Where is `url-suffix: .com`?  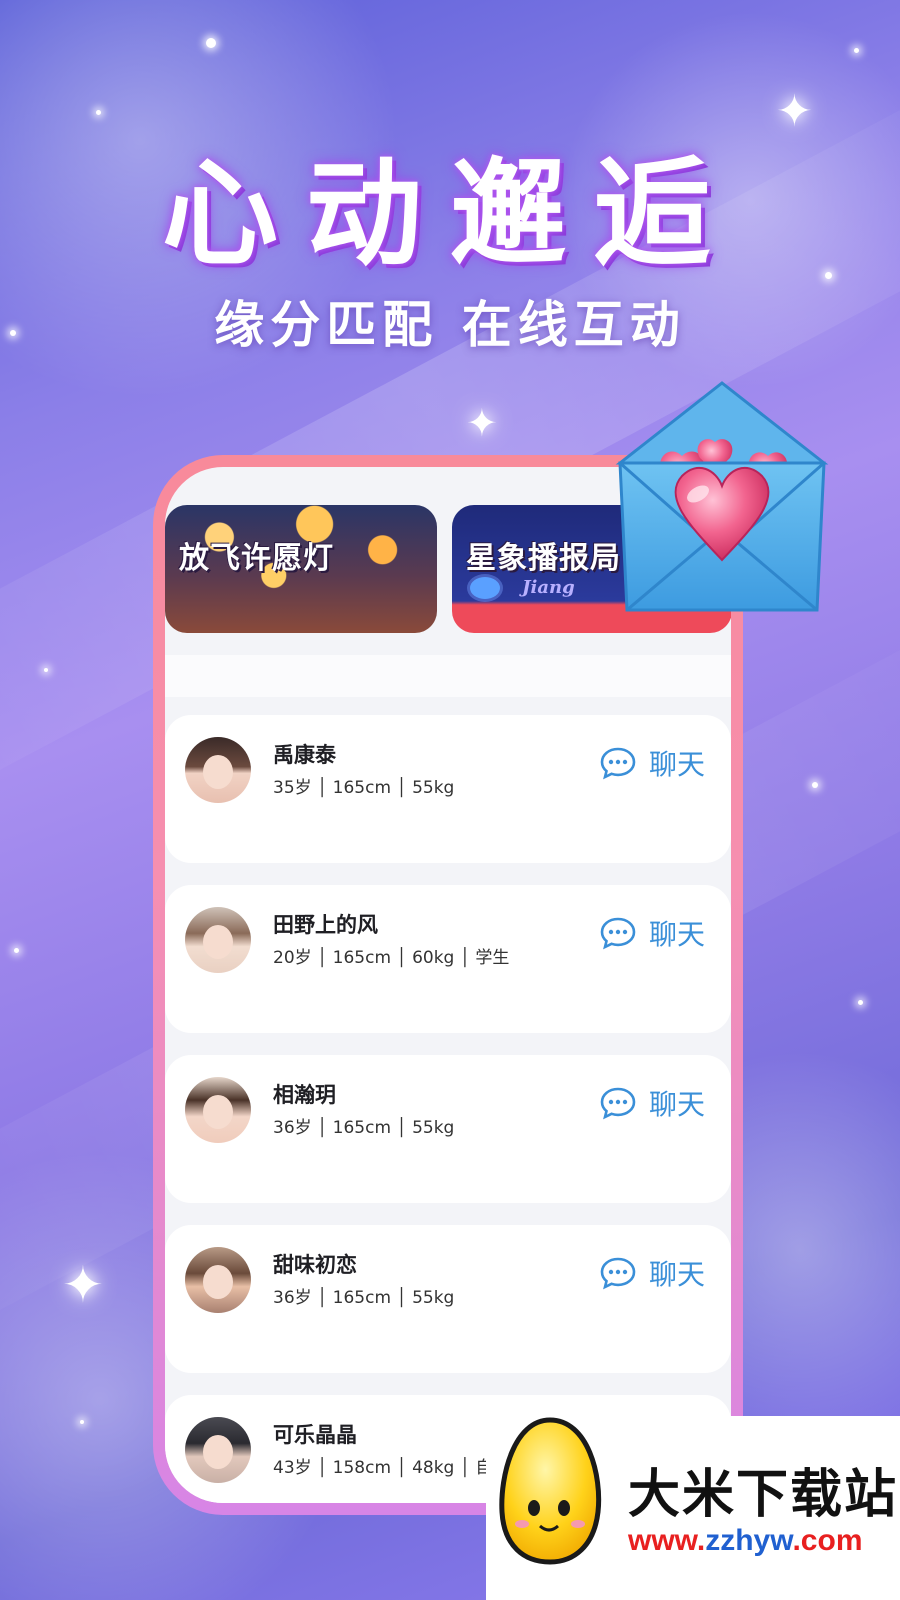 url-suffix: .com is located at coordinates (827, 1540).